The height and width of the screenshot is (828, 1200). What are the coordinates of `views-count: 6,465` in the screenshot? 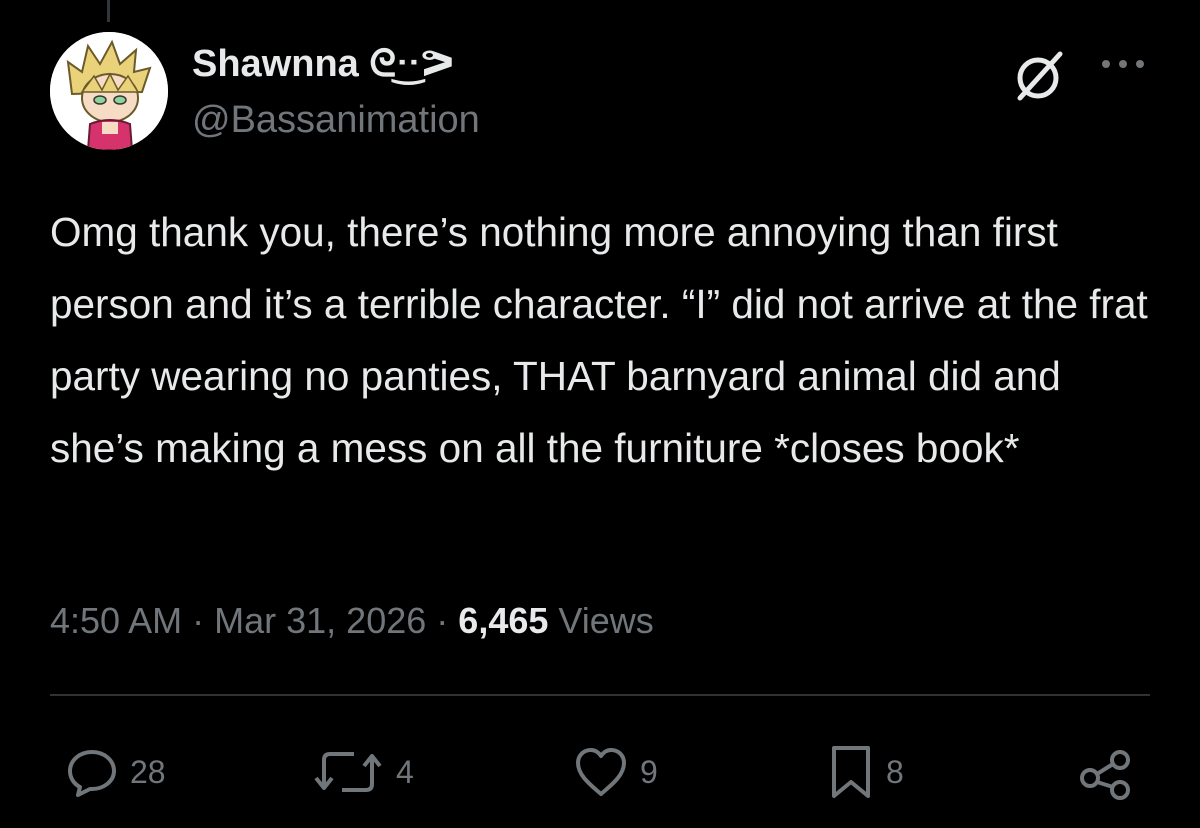 It's located at (503, 620).